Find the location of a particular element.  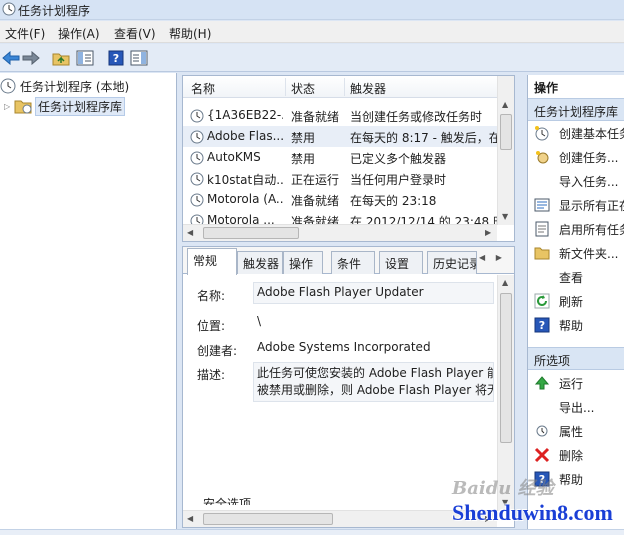

details-horizontal-scrollbar: ◀ ▶ is located at coordinates (340, 518).